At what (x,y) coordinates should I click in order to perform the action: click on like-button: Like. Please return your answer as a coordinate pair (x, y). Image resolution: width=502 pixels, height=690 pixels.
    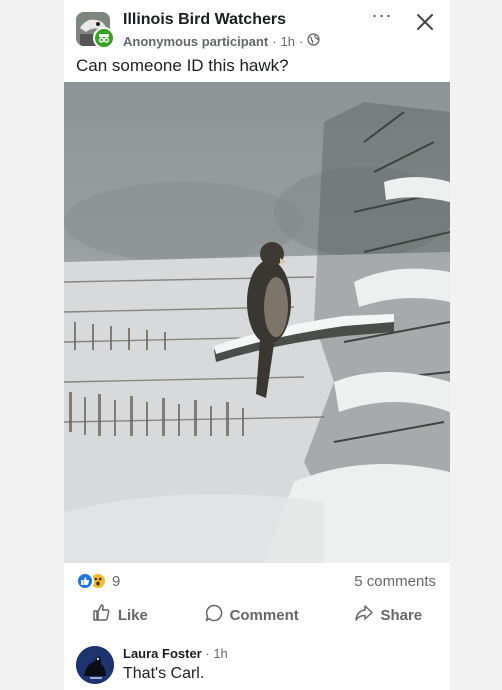
    Looking at the image, I should click on (120, 615).